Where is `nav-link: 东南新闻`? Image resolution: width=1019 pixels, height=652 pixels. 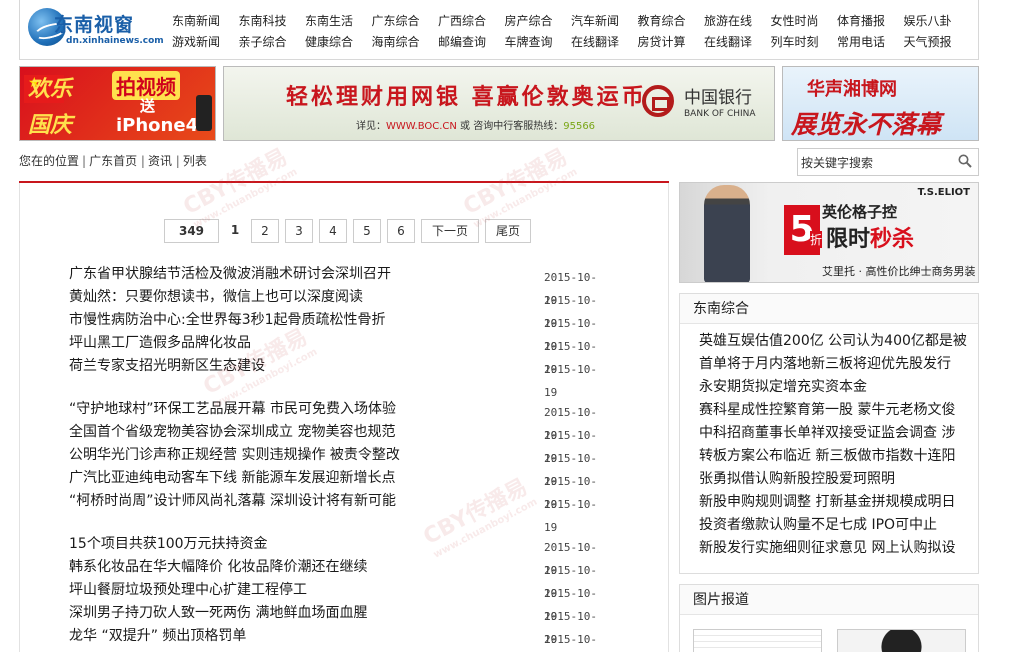 nav-link: 东南新闻 is located at coordinates (205, 21).